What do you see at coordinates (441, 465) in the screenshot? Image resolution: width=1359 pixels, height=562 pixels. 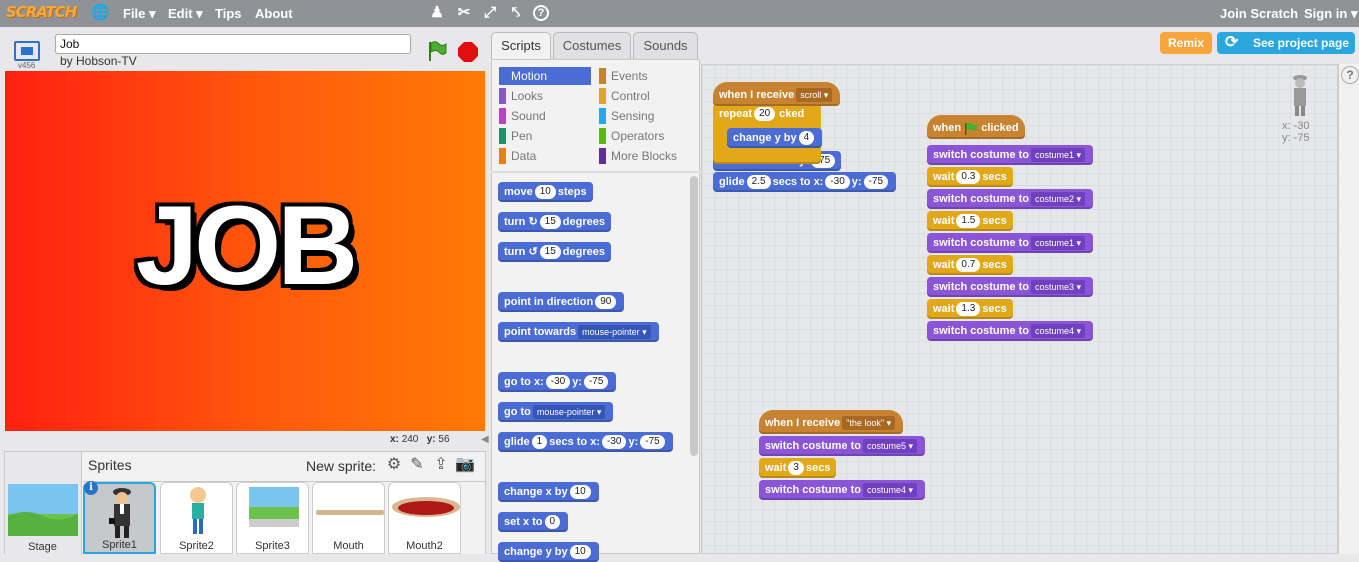 I see `upload-sprite-icon: ⇪` at bounding box center [441, 465].